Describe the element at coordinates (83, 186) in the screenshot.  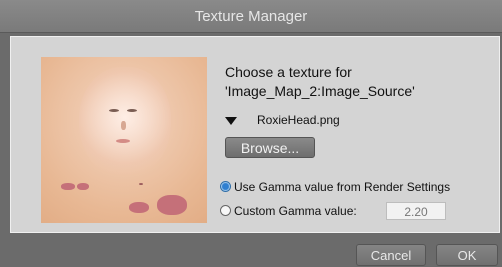
I see `texture-lip-right` at that location.